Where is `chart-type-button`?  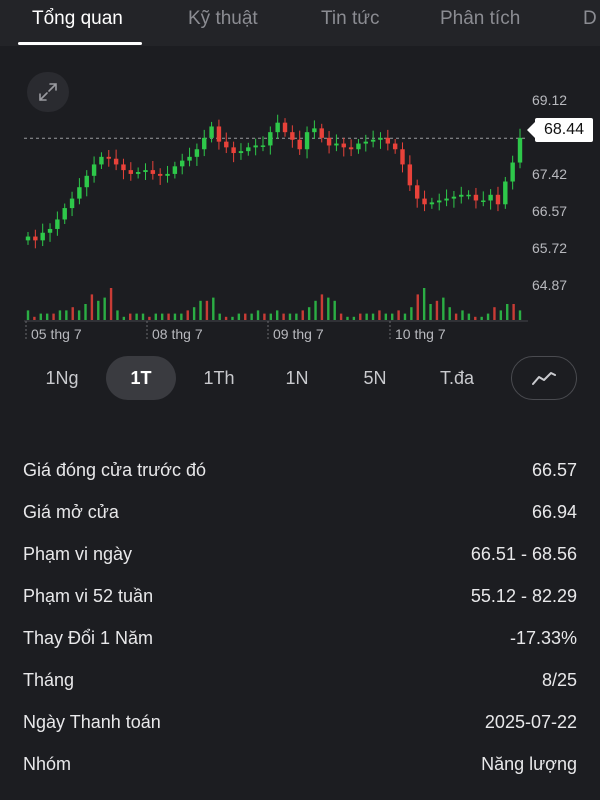
chart-type-button is located at coordinates (544, 378).